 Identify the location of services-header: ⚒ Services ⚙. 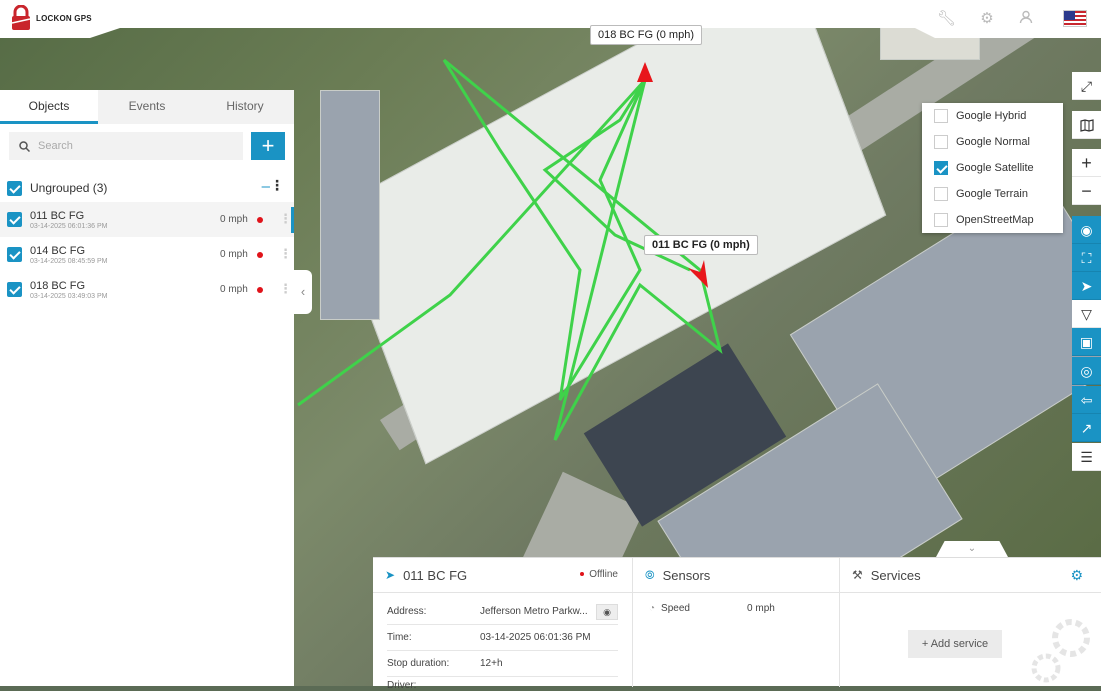
(970, 575).